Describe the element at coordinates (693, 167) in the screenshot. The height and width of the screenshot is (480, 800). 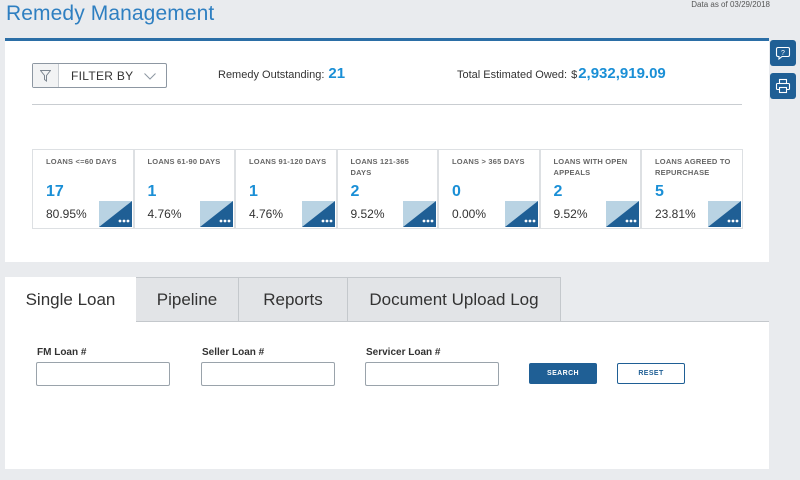
I see `card-title: LOANS AGREED TO REPURCHASE` at that location.